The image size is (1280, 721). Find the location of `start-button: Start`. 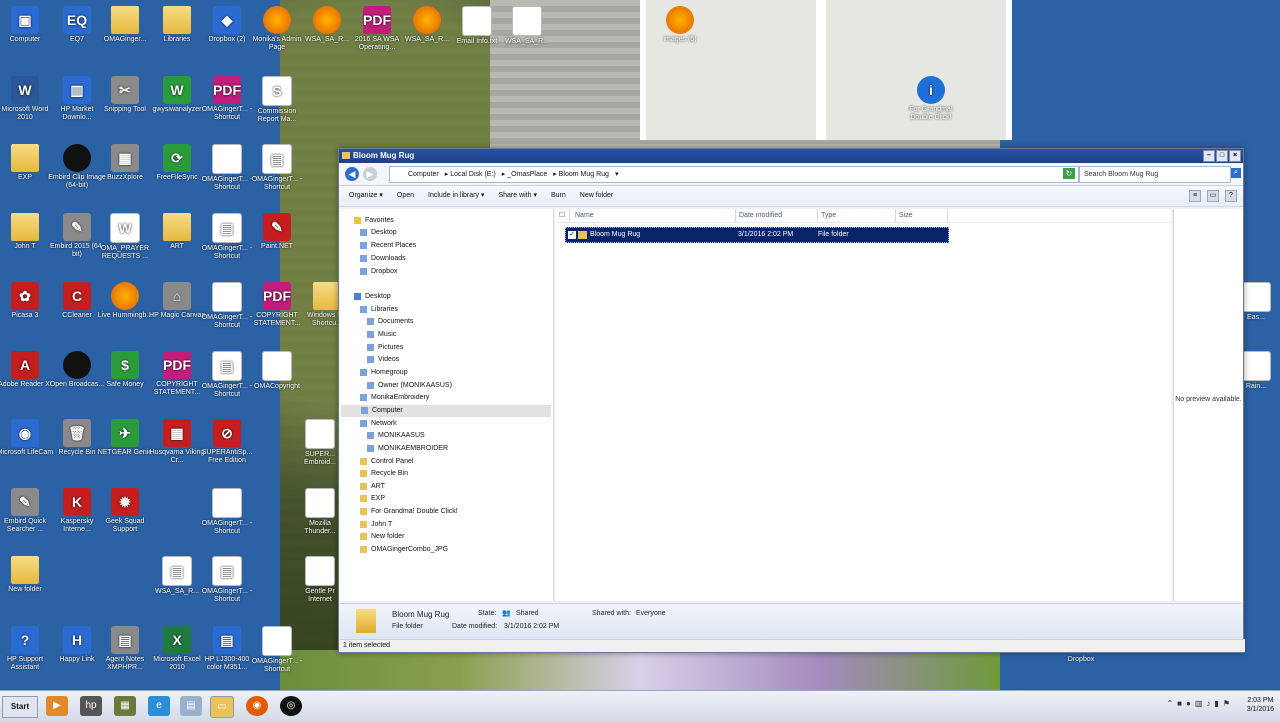

start-button: Start is located at coordinates (20, 707).